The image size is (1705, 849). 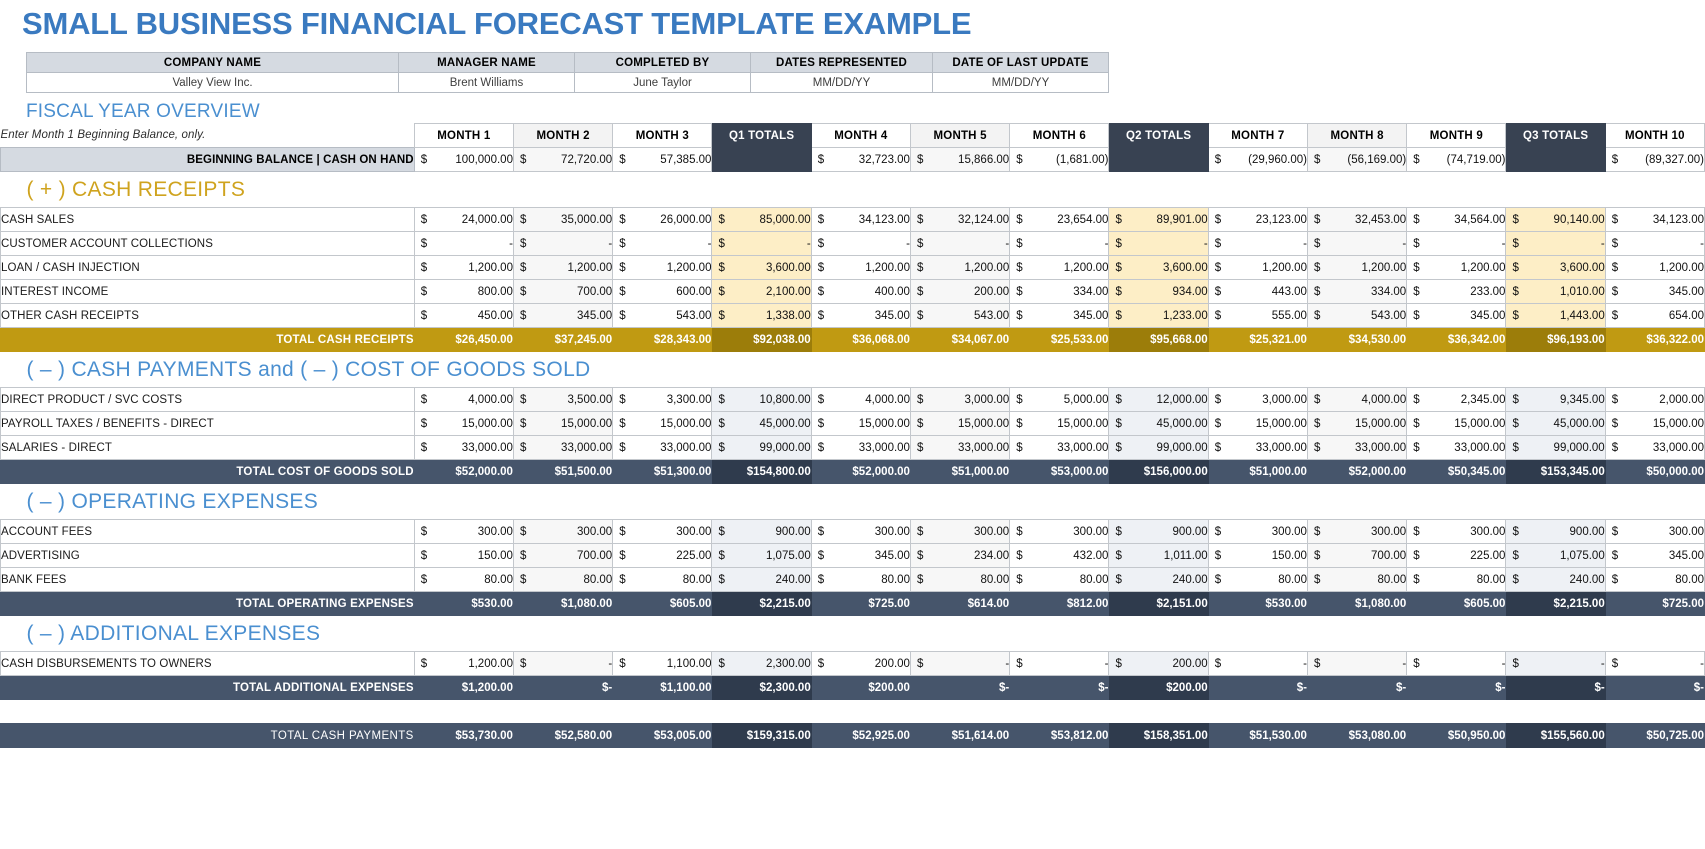 I want to click on month-cell: $23,654.00, so click(x=1059, y=219).